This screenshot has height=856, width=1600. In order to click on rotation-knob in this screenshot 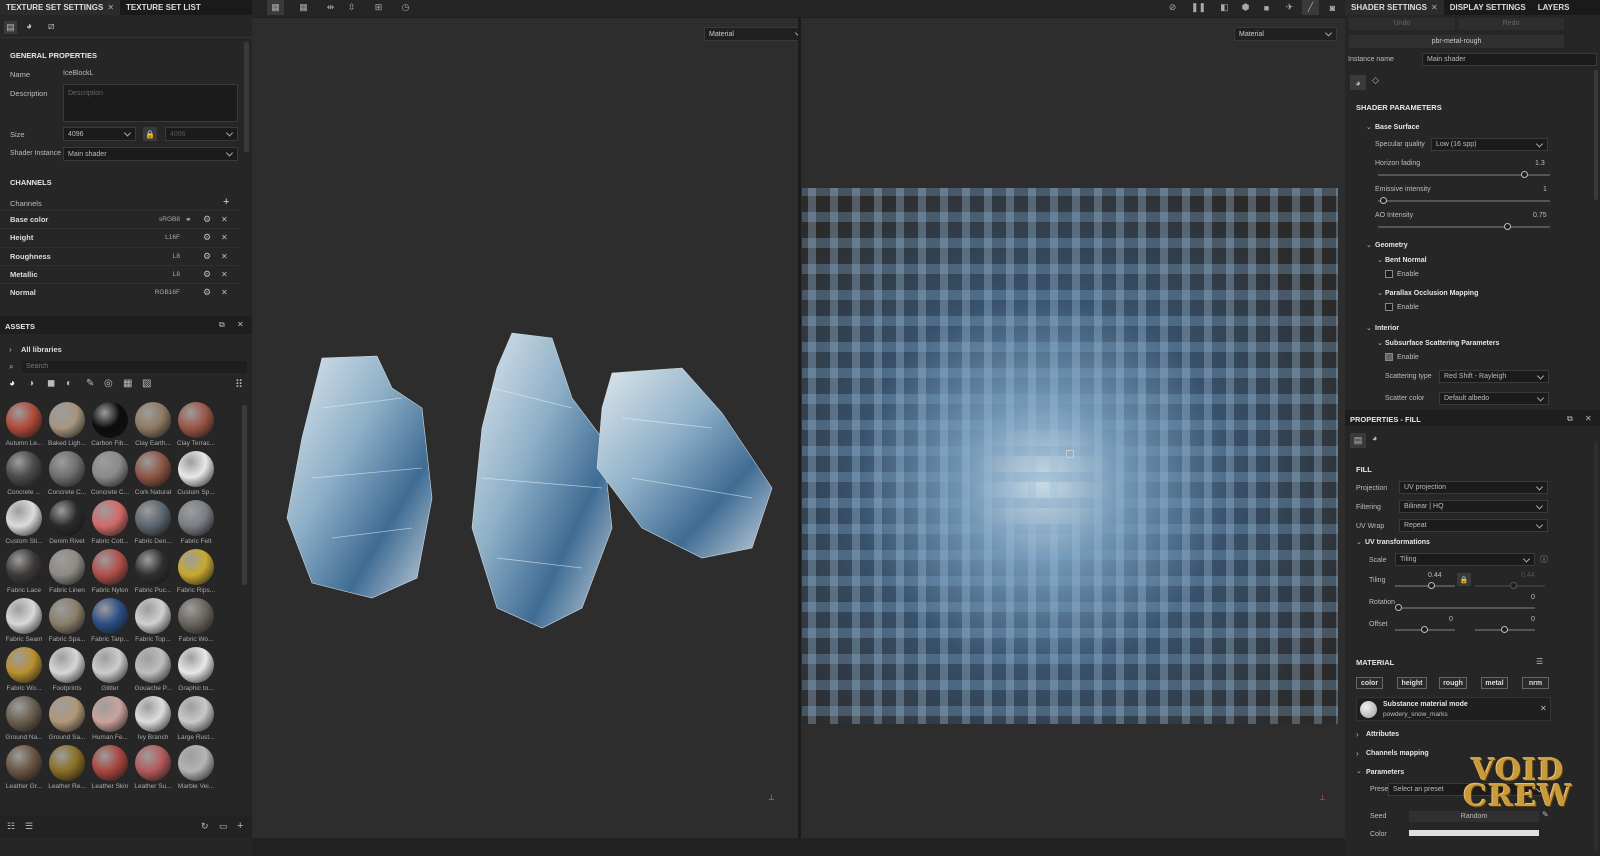, I will do `click(1398, 607)`.